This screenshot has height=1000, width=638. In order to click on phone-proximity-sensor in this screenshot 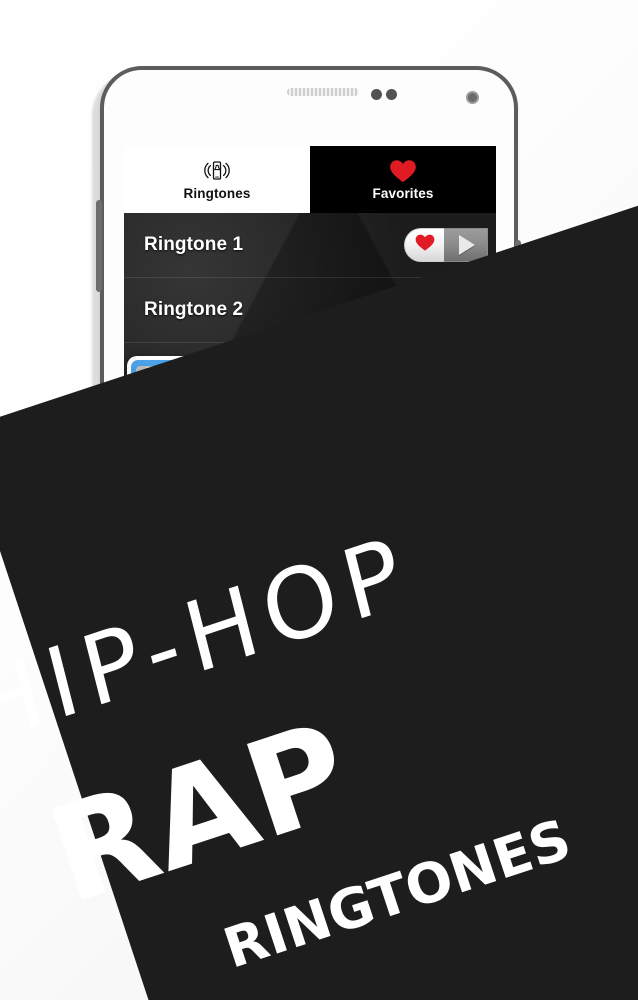, I will do `click(376, 94)`.